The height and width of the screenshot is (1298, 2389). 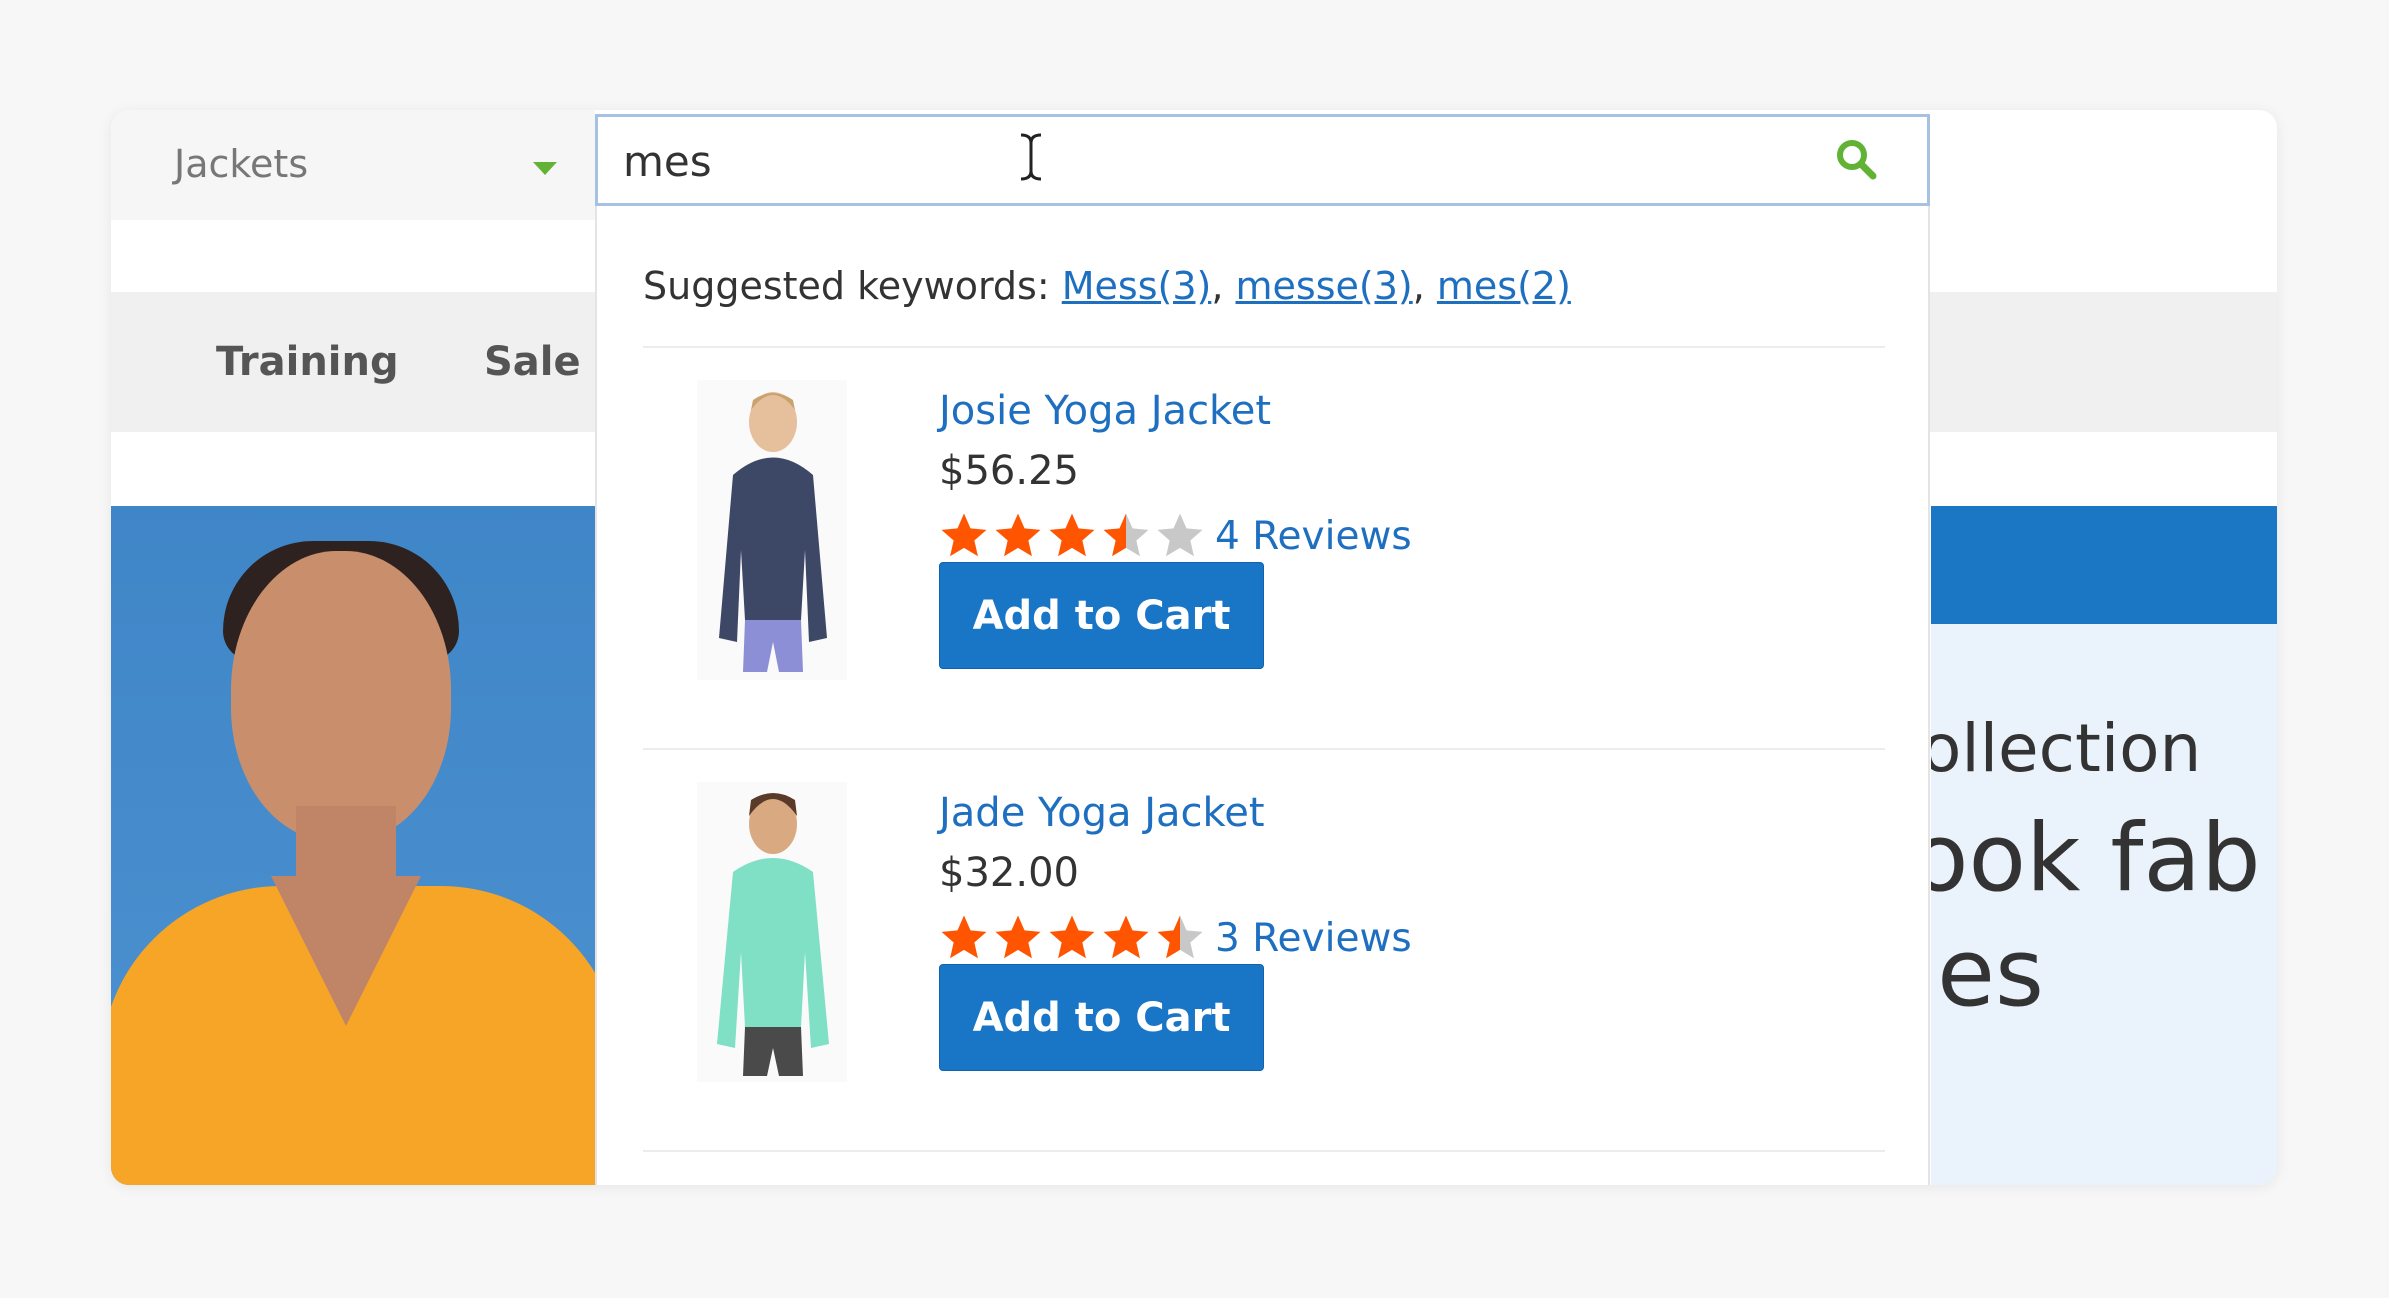 I want to click on suggested-keyword-link: mes(2), so click(x=1504, y=286).